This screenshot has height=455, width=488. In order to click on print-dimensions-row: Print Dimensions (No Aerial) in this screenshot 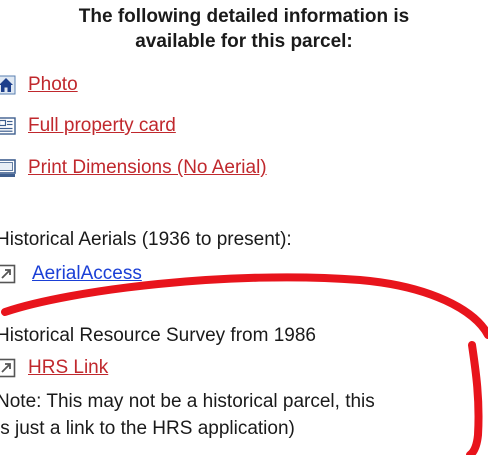, I will do `click(133, 168)`.